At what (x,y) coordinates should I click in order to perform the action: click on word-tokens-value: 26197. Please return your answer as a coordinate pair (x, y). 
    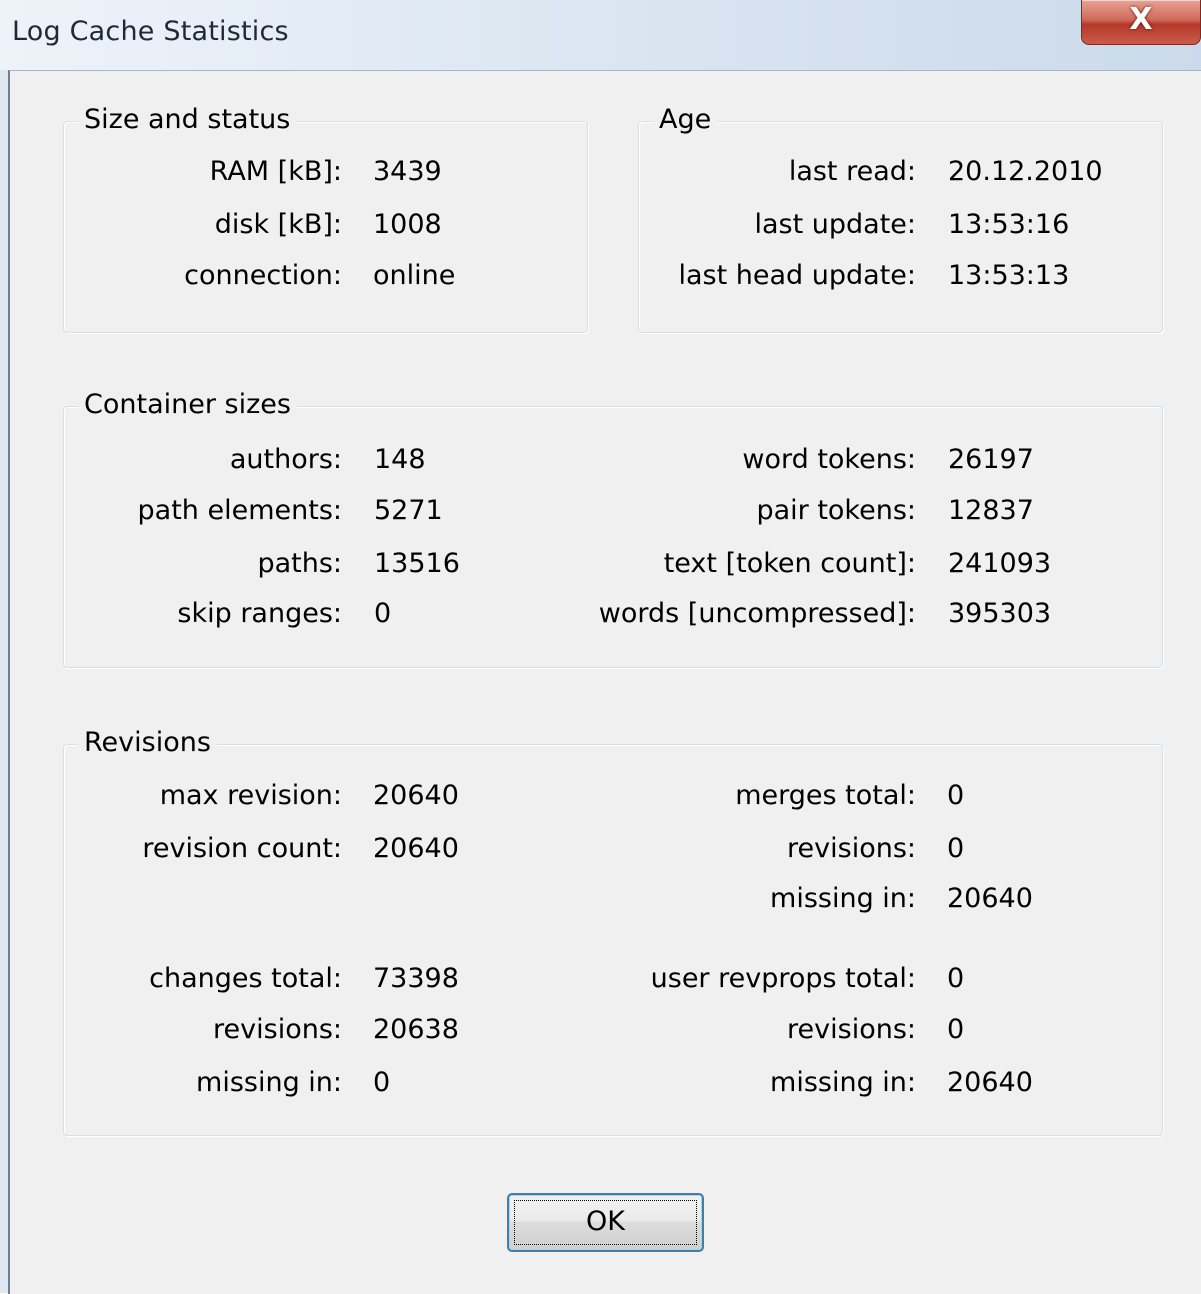
    Looking at the image, I should click on (991, 459).